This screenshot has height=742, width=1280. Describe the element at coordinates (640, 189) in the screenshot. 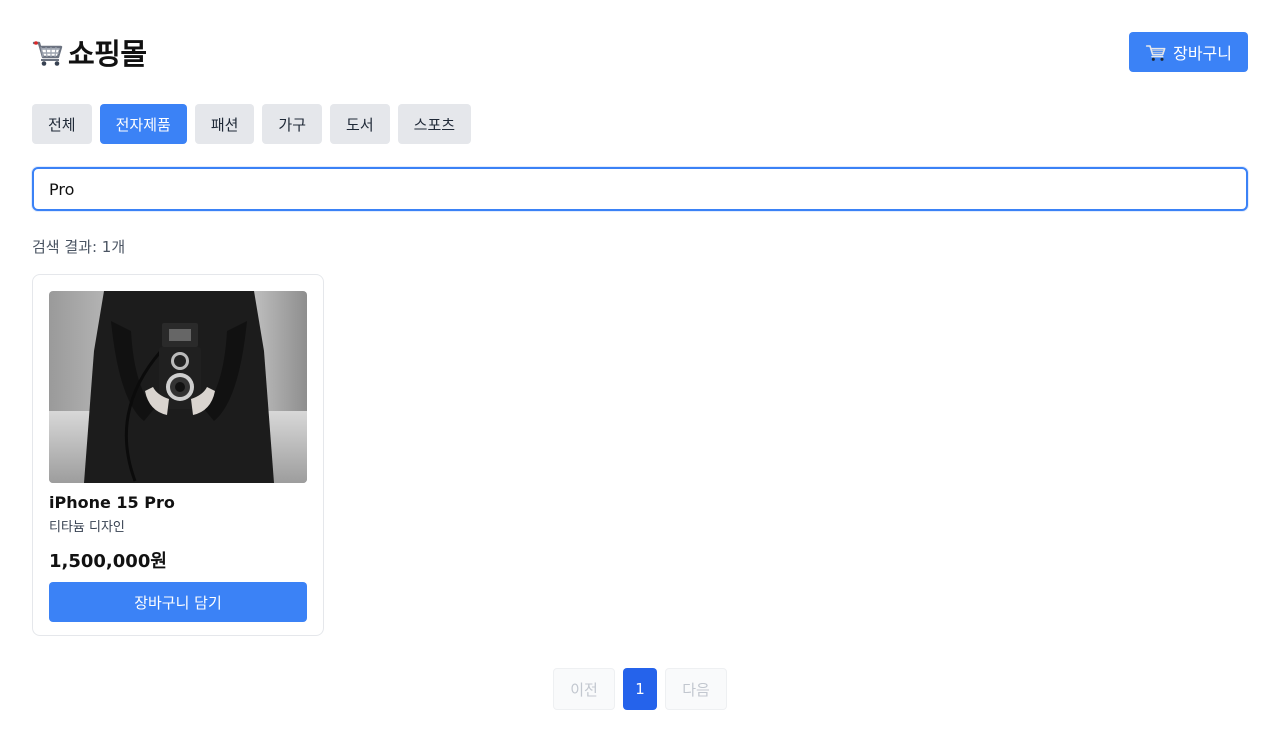

I see `search-input` at that location.